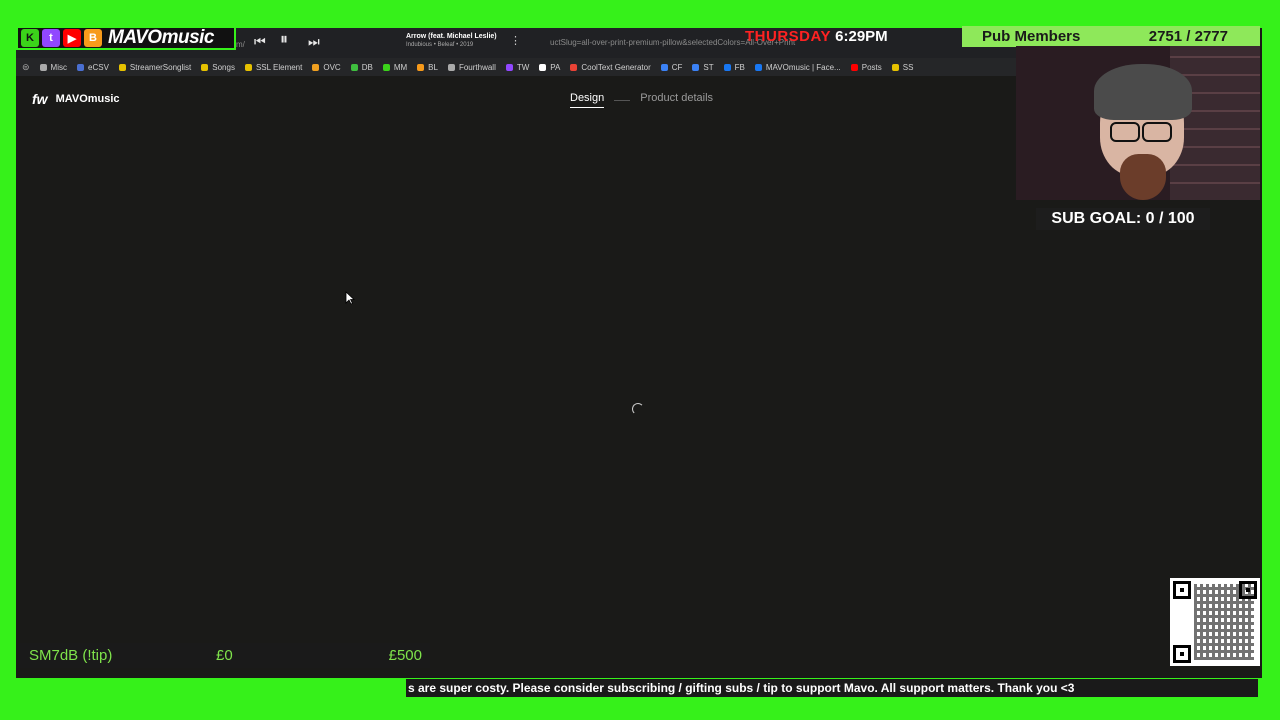  I want to click on b-icon, so click(421, 67).